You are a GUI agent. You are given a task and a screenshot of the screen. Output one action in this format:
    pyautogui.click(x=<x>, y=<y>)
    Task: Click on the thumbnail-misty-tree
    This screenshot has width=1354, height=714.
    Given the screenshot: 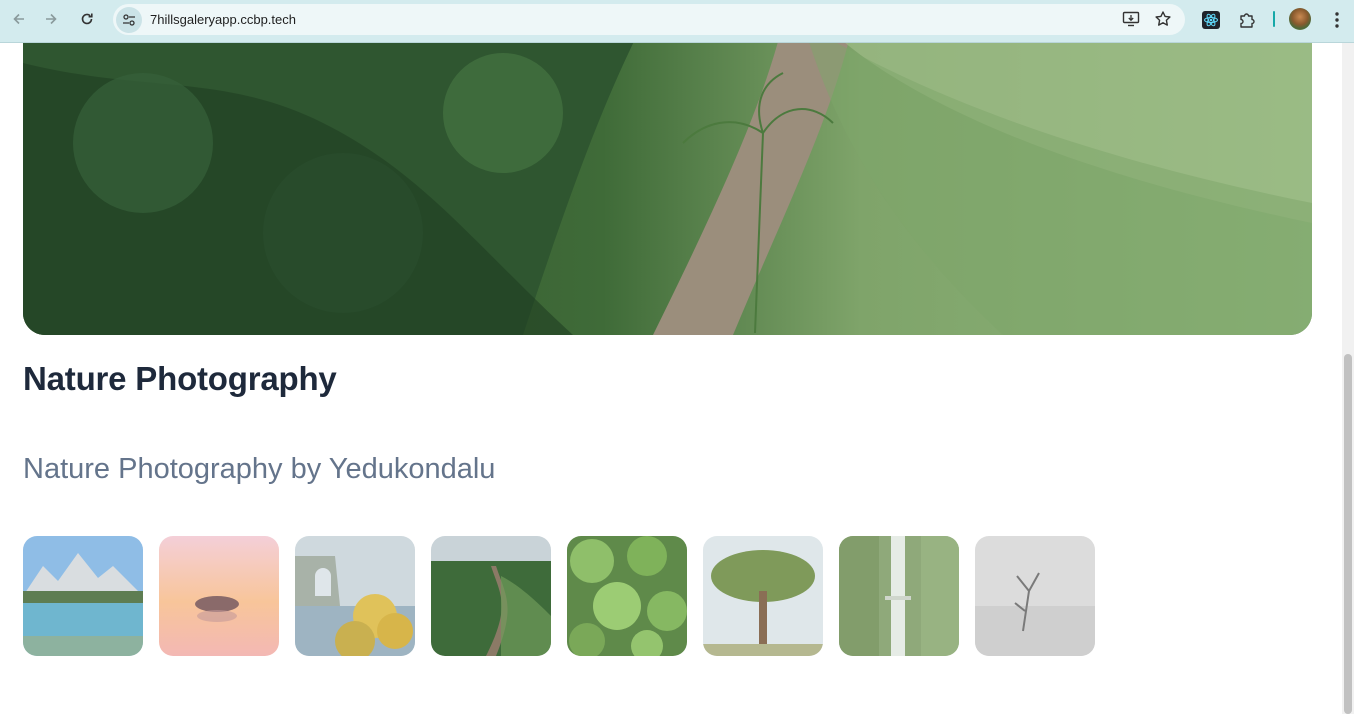 What is the action you would take?
    pyautogui.click(x=1035, y=596)
    